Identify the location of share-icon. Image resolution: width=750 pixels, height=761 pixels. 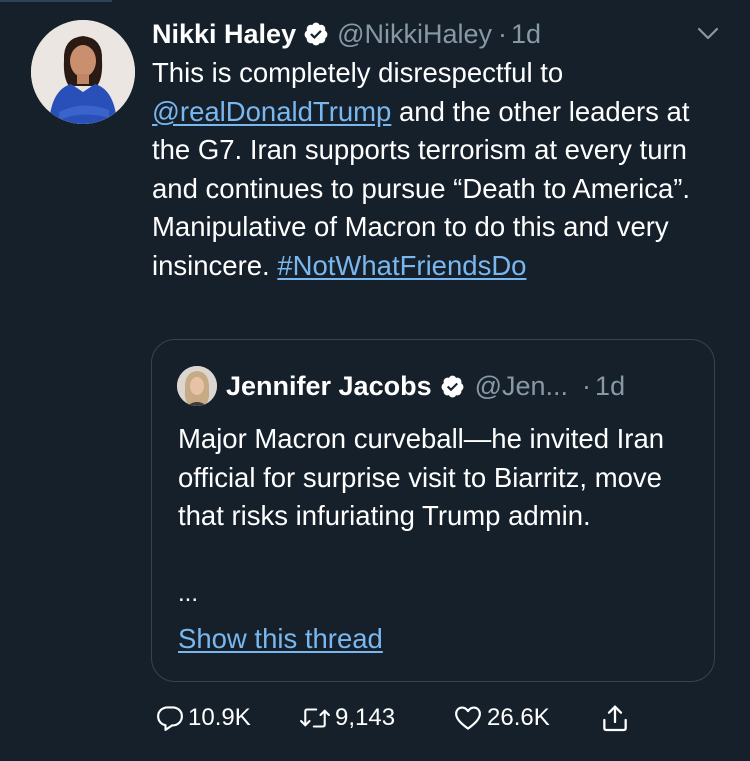
(615, 718).